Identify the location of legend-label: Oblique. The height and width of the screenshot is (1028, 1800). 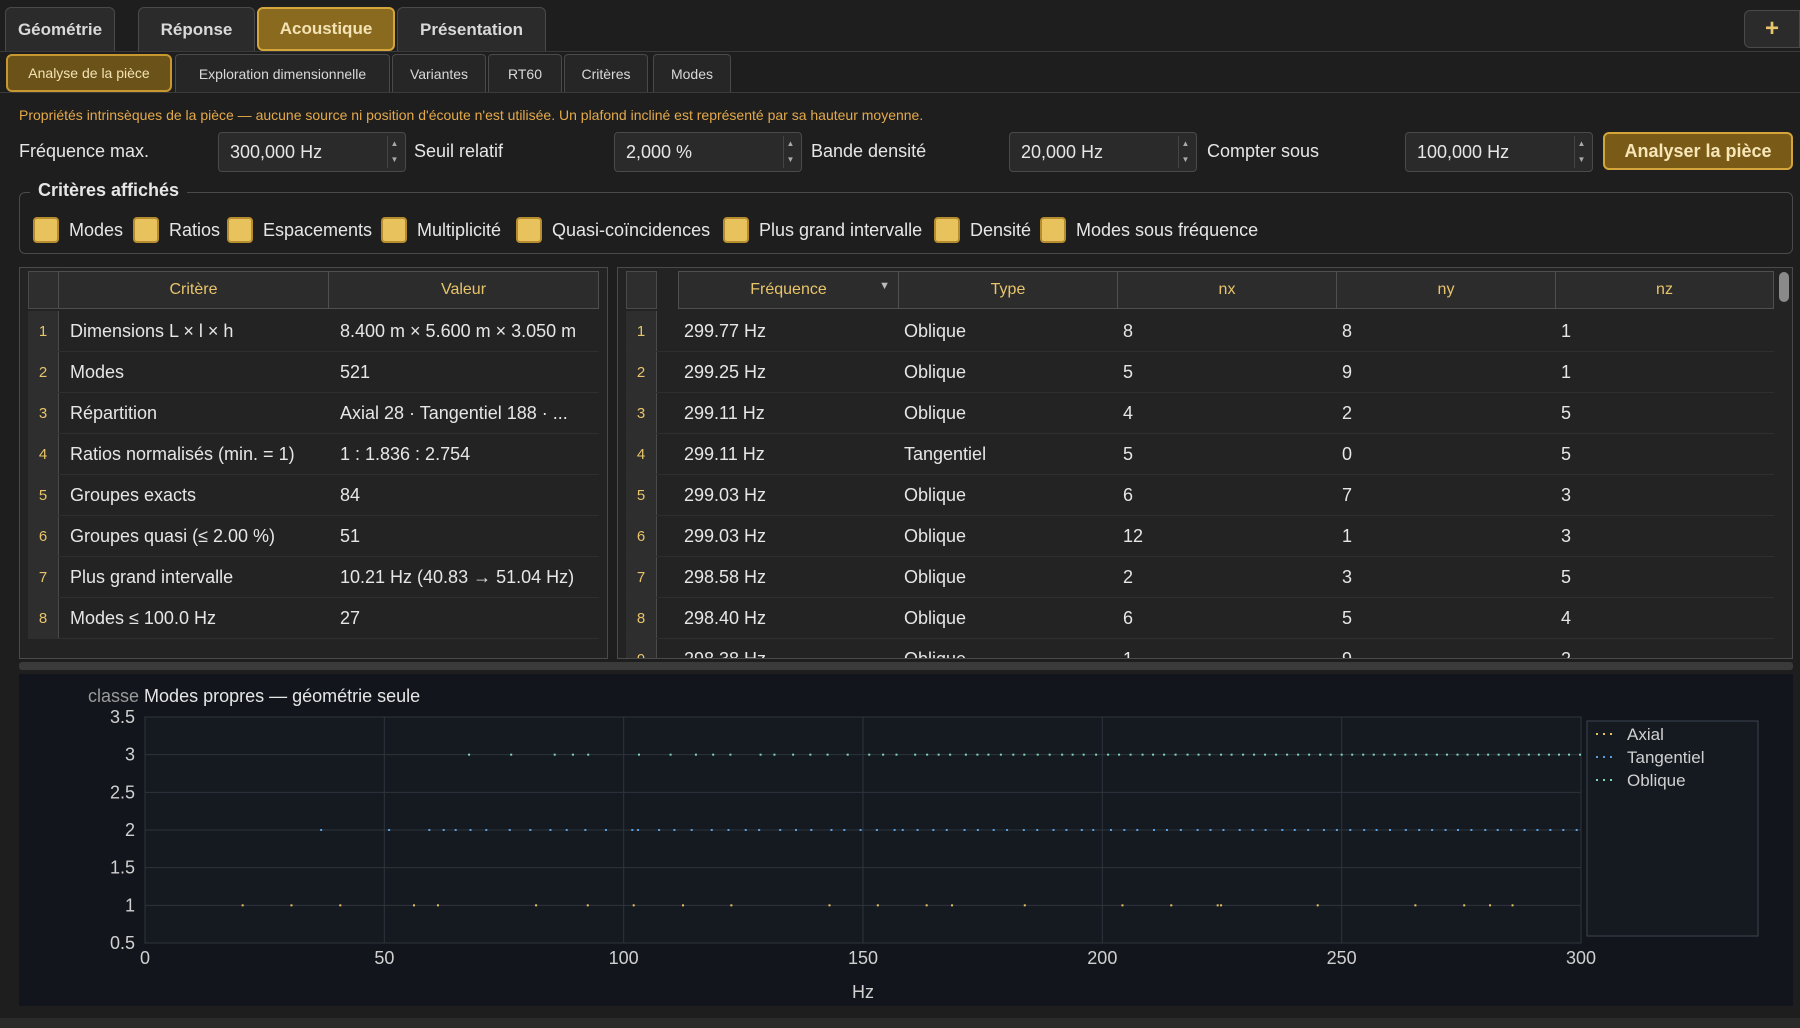
(1656, 780).